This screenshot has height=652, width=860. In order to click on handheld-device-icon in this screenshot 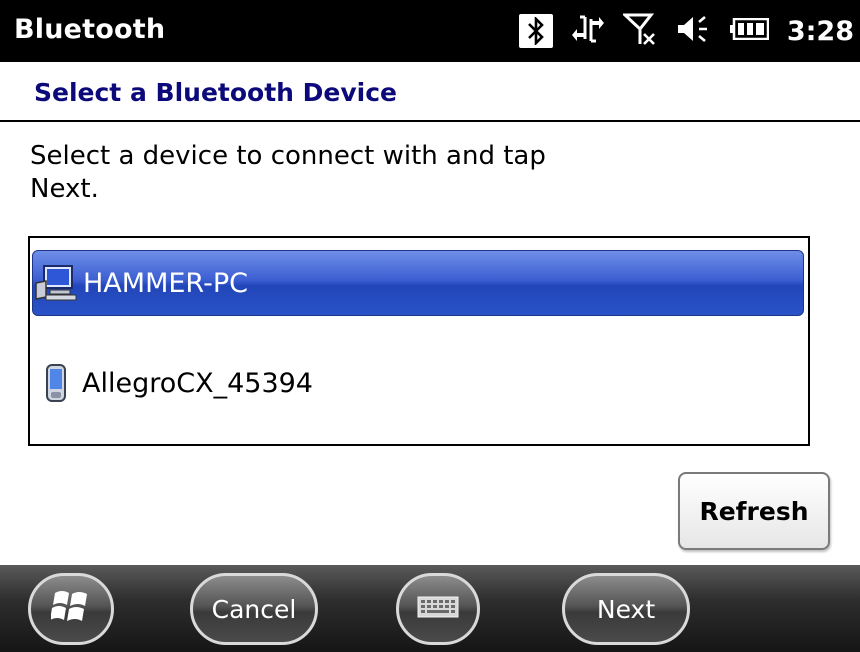, I will do `click(56, 383)`.